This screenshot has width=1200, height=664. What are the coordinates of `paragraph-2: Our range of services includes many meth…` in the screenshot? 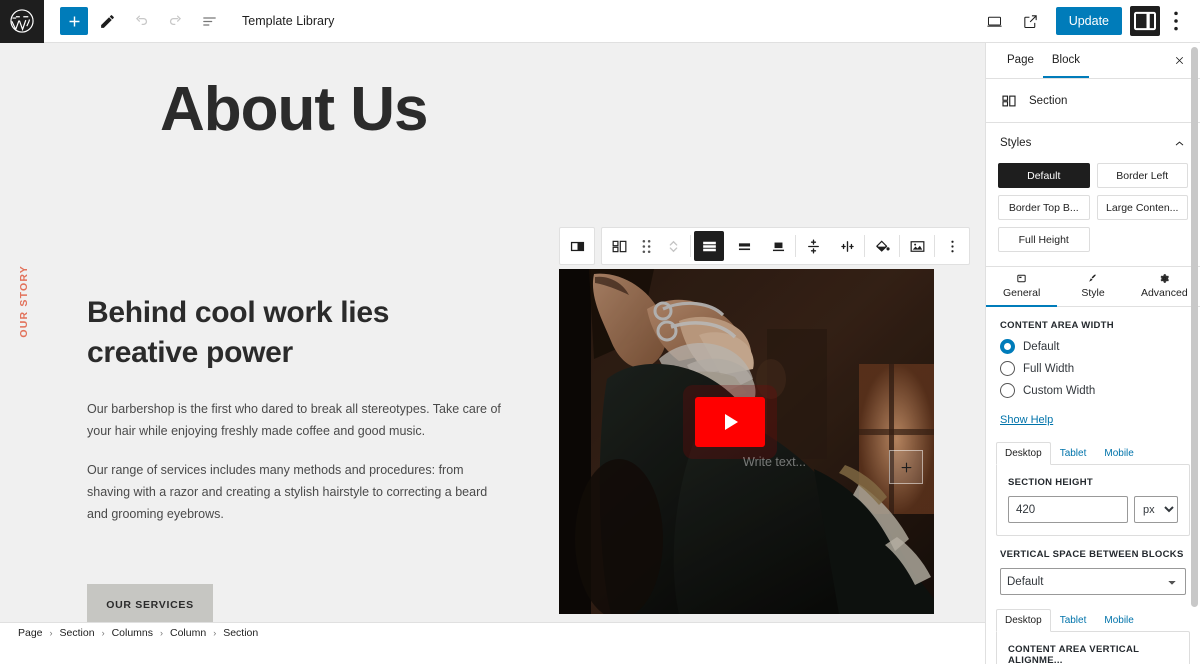 It's located at (297, 492).